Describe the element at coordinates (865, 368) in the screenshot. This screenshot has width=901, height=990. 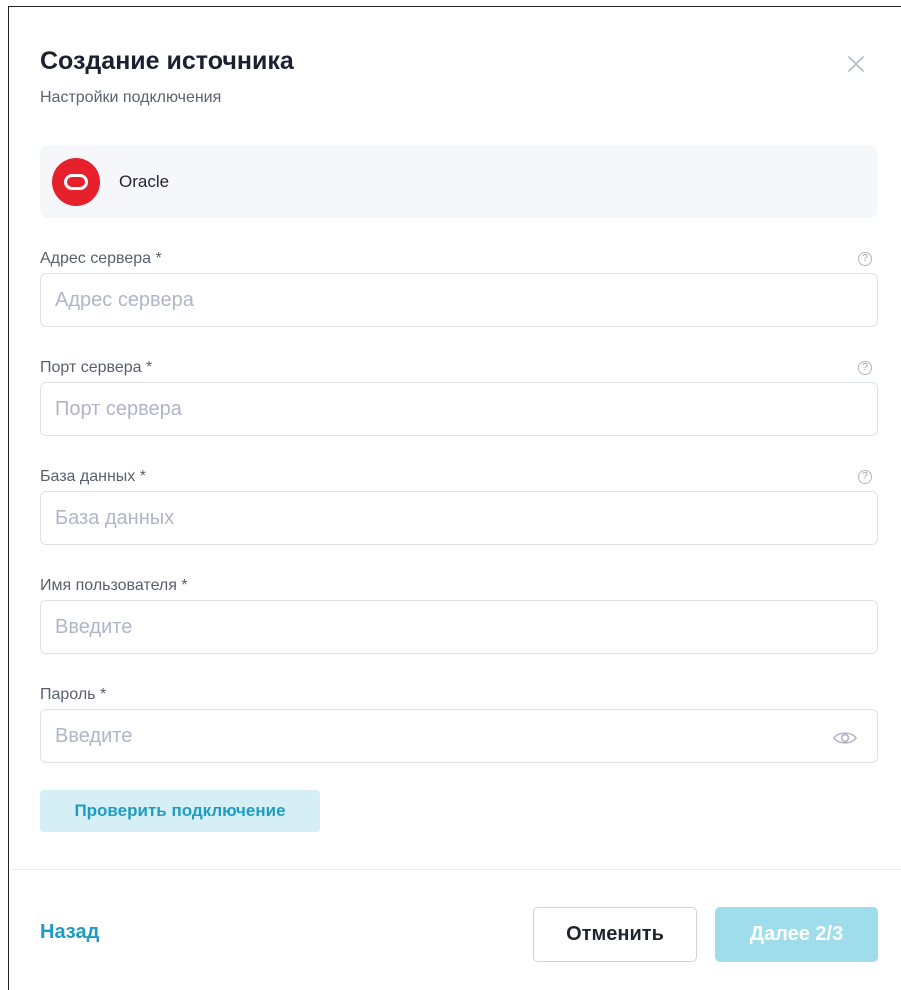
I see `server-port-help-icon: ?` at that location.